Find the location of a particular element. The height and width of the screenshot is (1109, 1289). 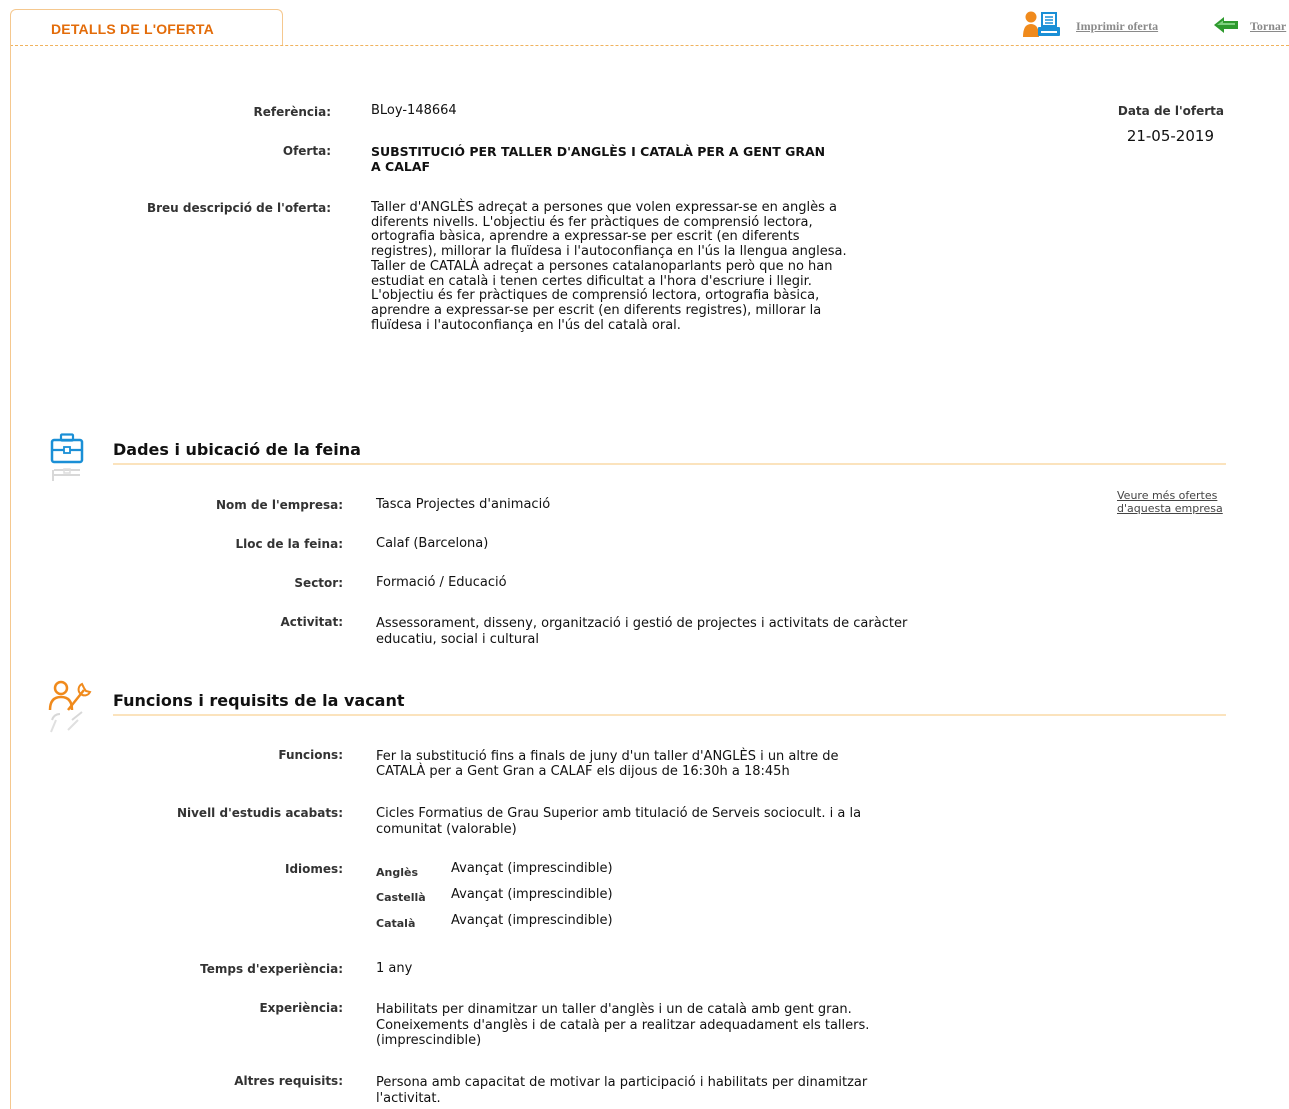

other-requirements-label: Altres requisits: is located at coordinates (288, 1081).